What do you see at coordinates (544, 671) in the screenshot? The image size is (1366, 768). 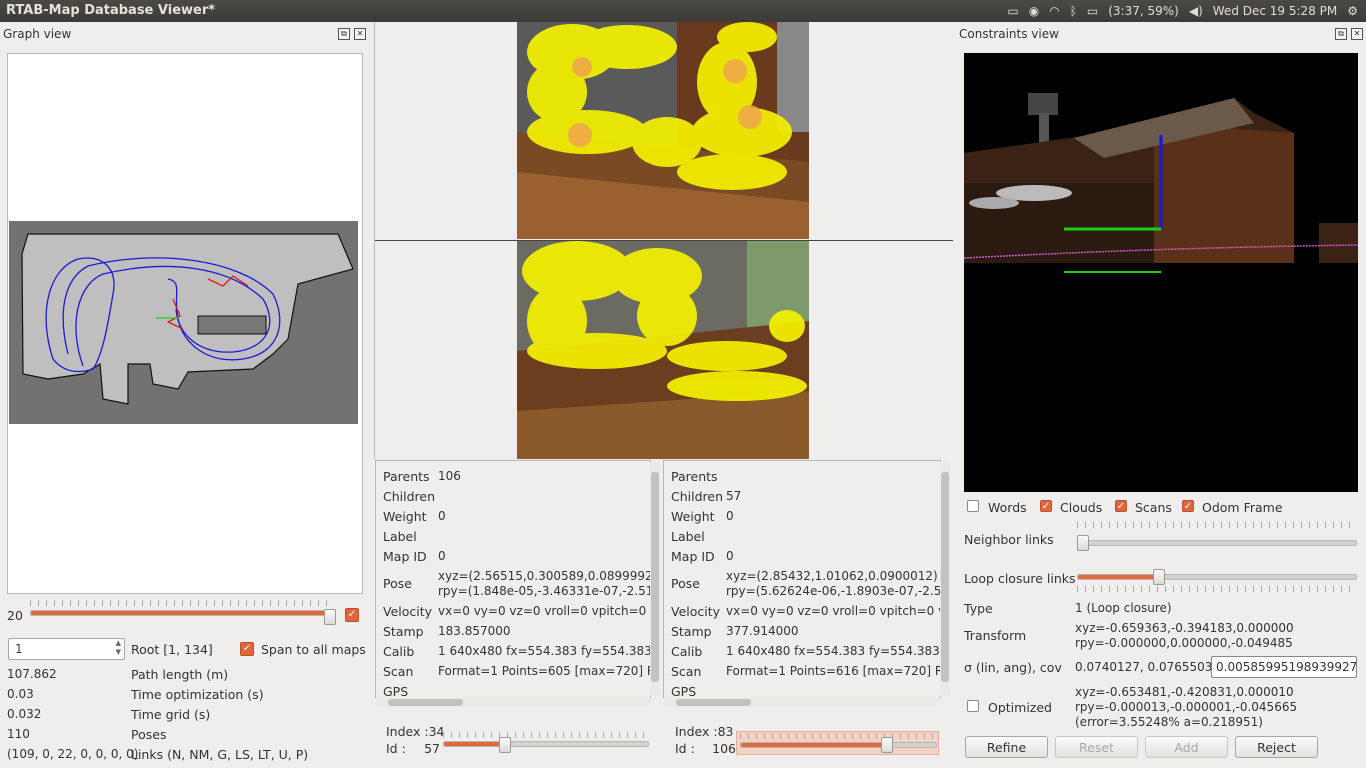 I see `info-value: Format=1 Points=605 [max=720] Ra` at bounding box center [544, 671].